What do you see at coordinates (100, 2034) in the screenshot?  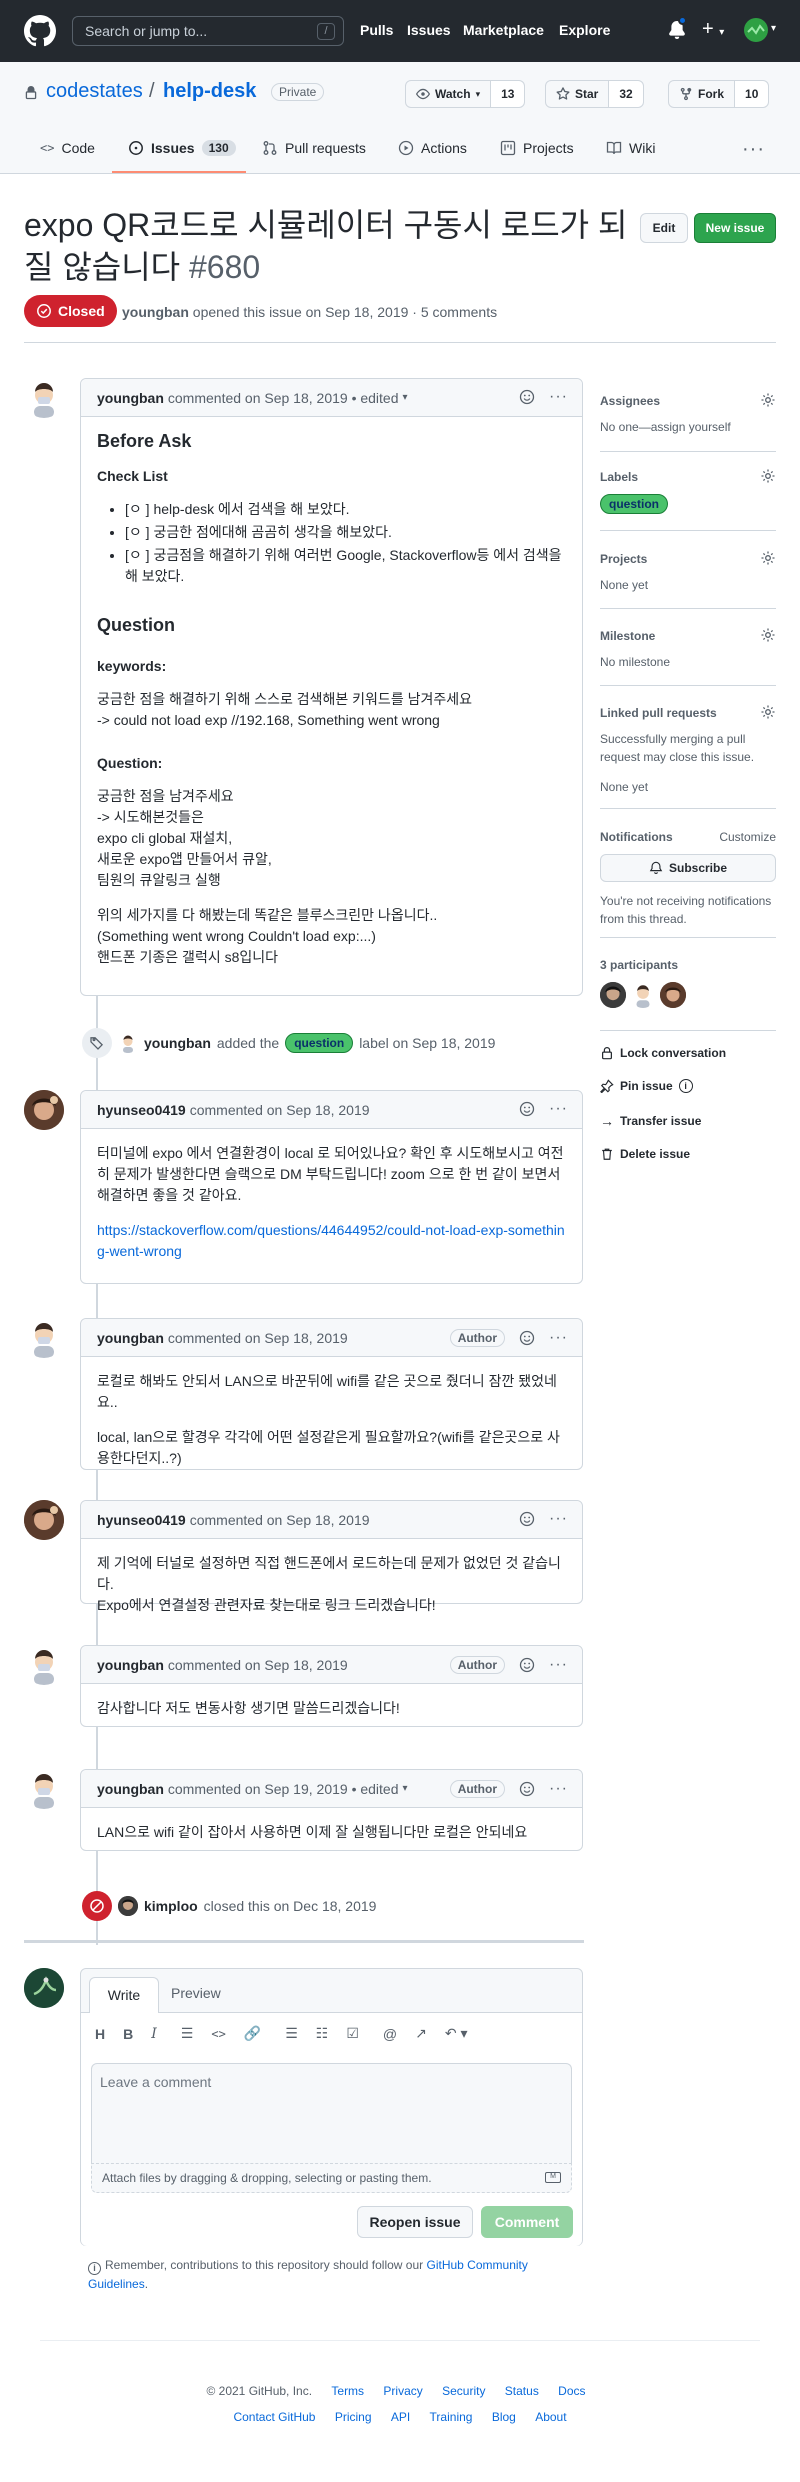 I see `heading-icon: H` at bounding box center [100, 2034].